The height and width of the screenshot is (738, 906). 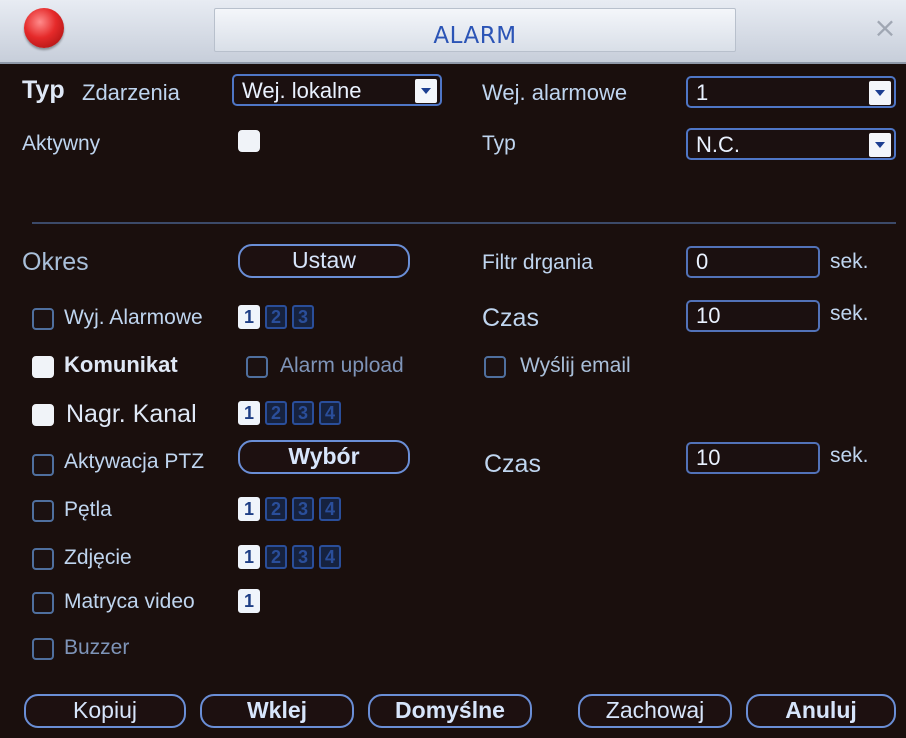 I want to click on window-title: ALARM, so click(x=475, y=36).